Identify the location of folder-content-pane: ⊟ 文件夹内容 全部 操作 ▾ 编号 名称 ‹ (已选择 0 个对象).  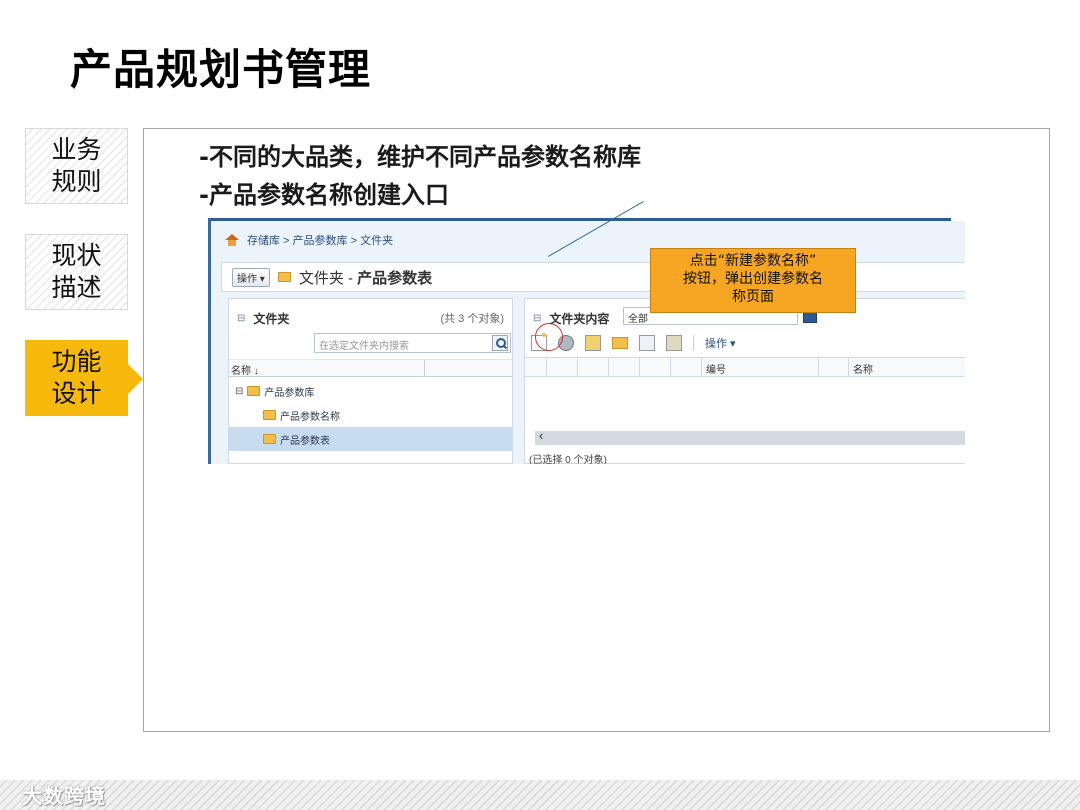
(744, 381).